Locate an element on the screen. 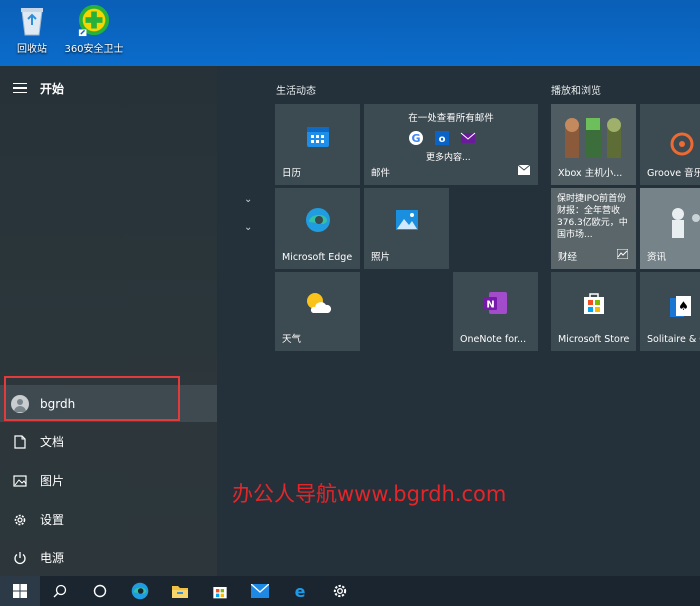 Image resolution: width=700 pixels, height=606 pixels. calendar-icon is located at coordinates (318, 138).